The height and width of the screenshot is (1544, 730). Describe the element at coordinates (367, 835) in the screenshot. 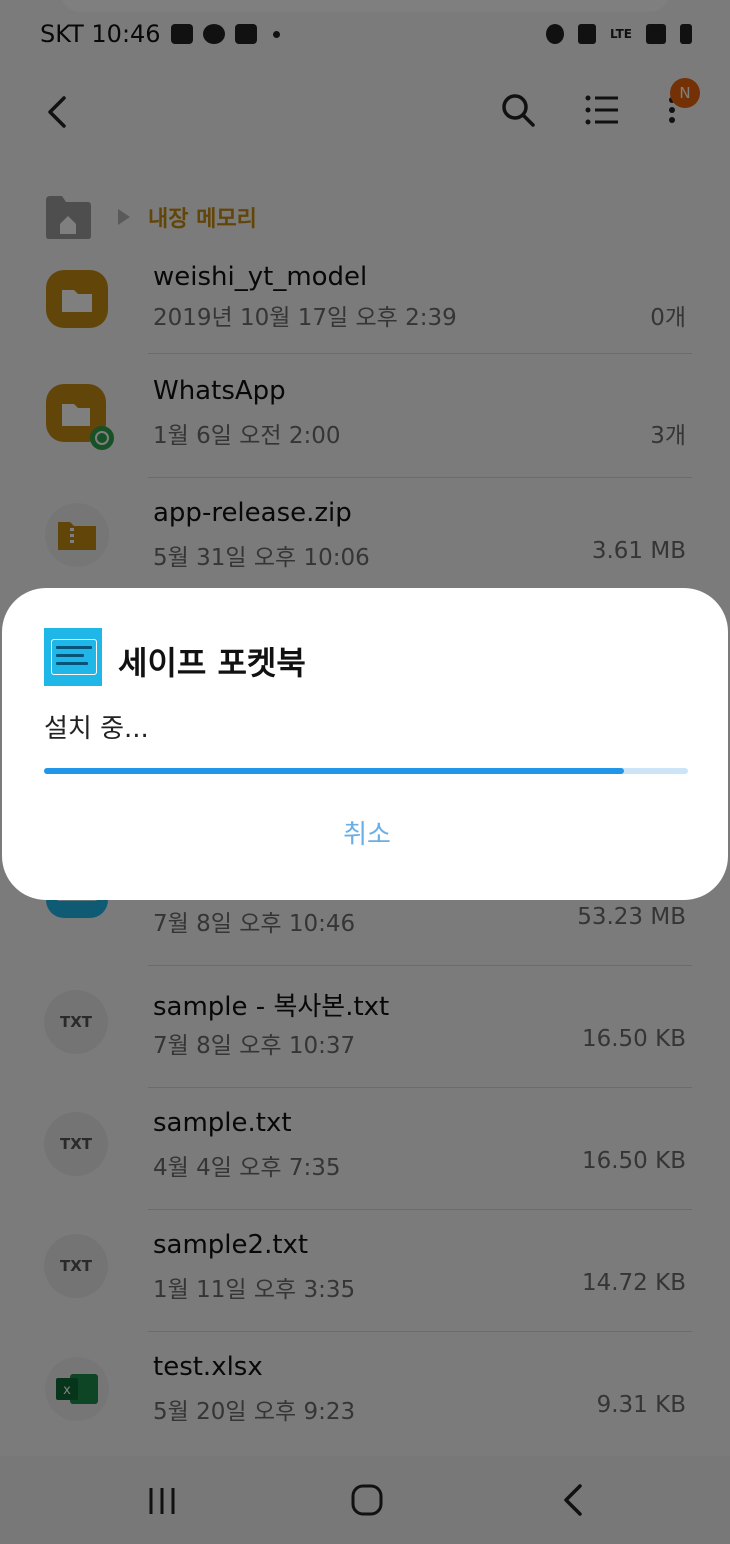

I see `cancel-button: 취소` at that location.